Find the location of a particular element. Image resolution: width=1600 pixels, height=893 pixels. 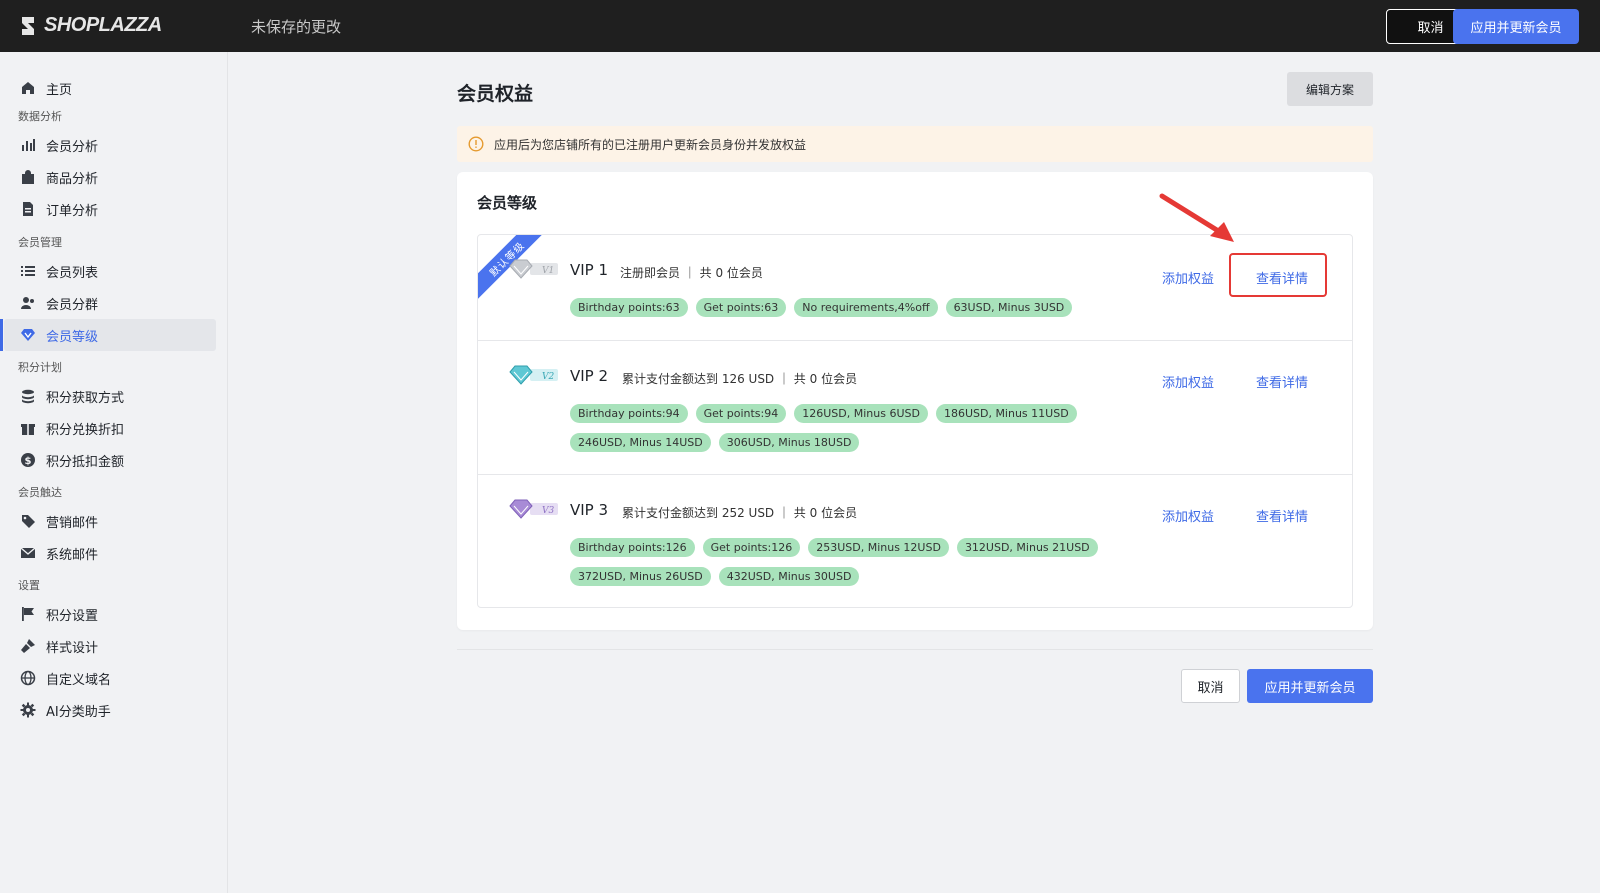

level-desc: 累计支付金额达到 126 USD ｜ 共 0 位会员 is located at coordinates (740, 379).